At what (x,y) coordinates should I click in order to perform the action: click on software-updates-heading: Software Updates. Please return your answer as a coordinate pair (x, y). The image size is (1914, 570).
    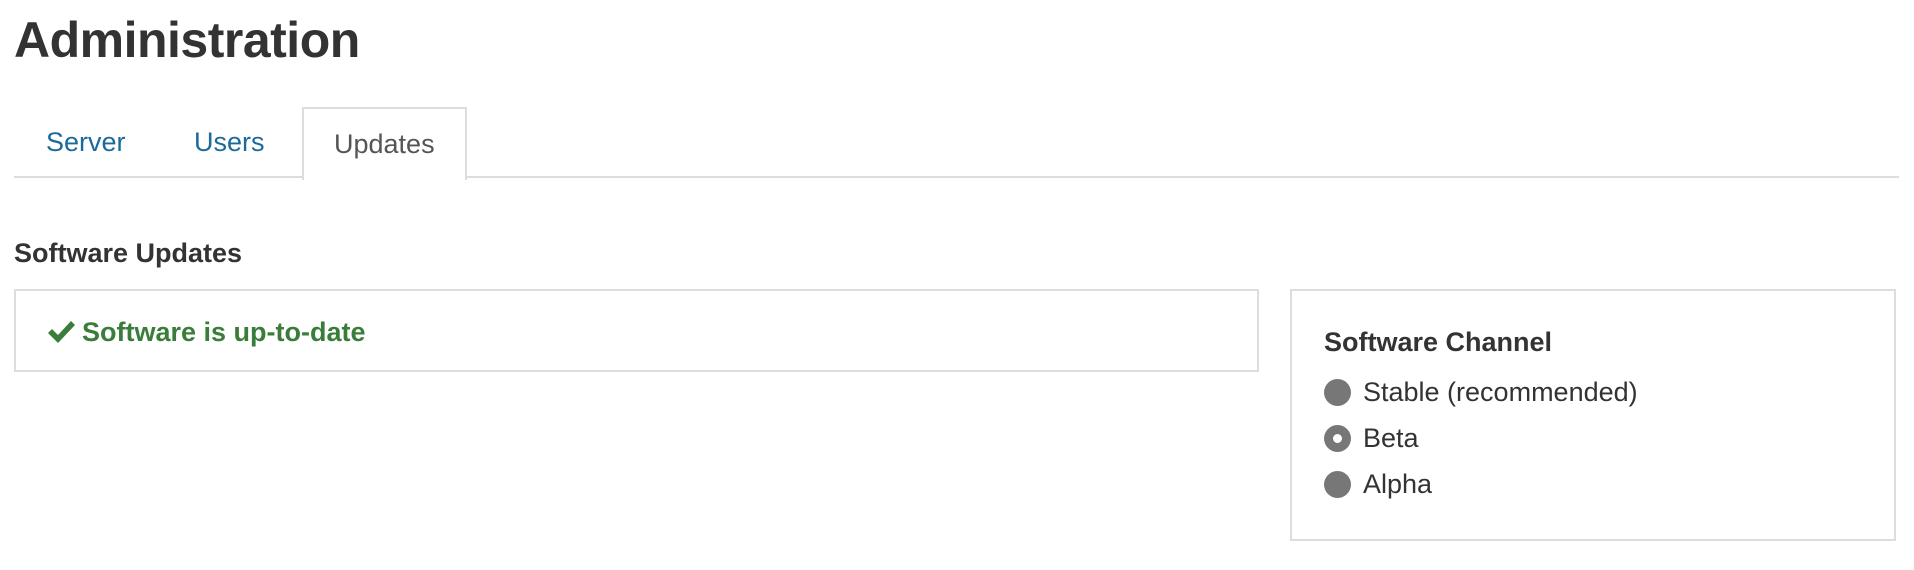
    Looking at the image, I should click on (128, 253).